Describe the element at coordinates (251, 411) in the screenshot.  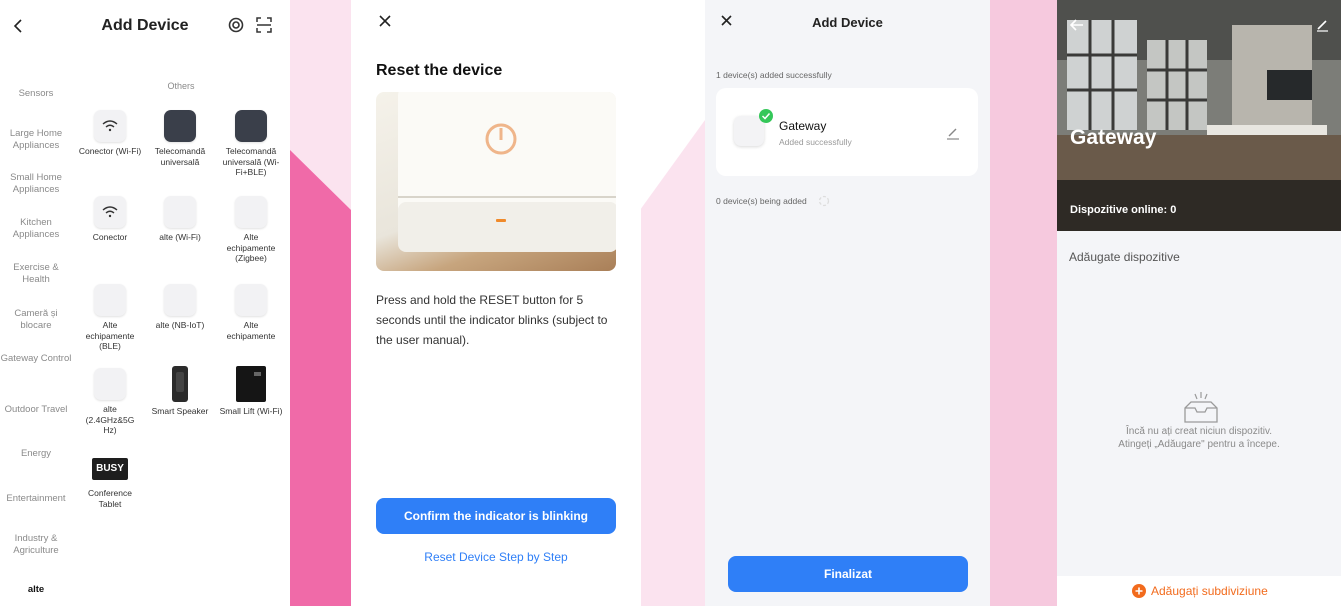
I see `device-label: Small Lift (Wi-Fi)` at that location.